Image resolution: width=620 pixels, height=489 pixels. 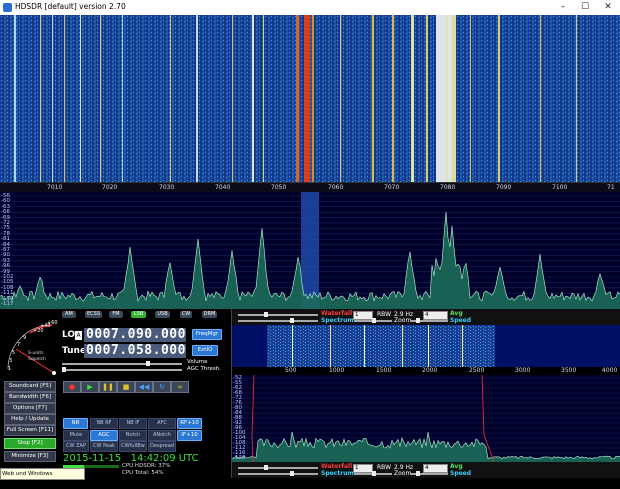 What do you see at coordinates (223, 187) in the screenshot?
I see `rf-tick: 7040` at bounding box center [223, 187].